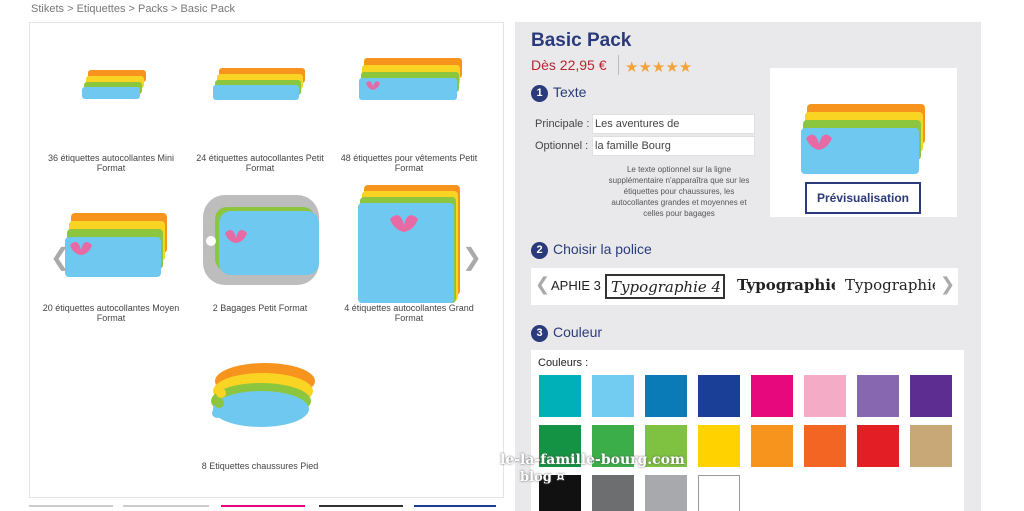 This screenshot has width=1024, height=511. Describe the element at coordinates (153, 9) in the screenshot. I see `breadcrumb-link-packs: Packs` at that location.